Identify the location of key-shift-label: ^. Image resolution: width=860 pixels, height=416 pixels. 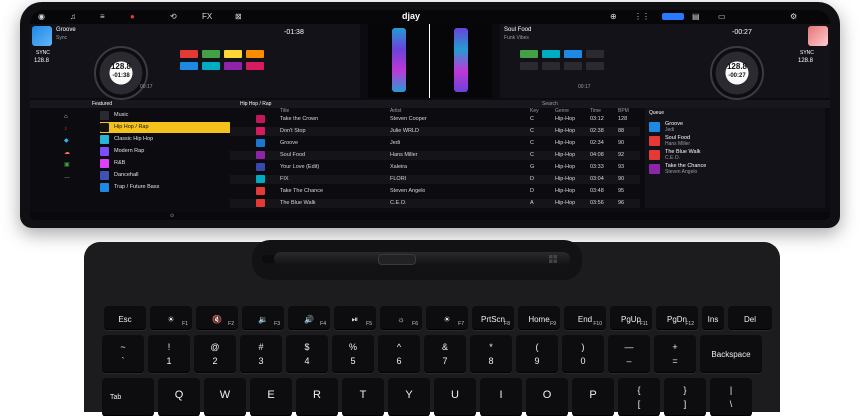
(399, 347).